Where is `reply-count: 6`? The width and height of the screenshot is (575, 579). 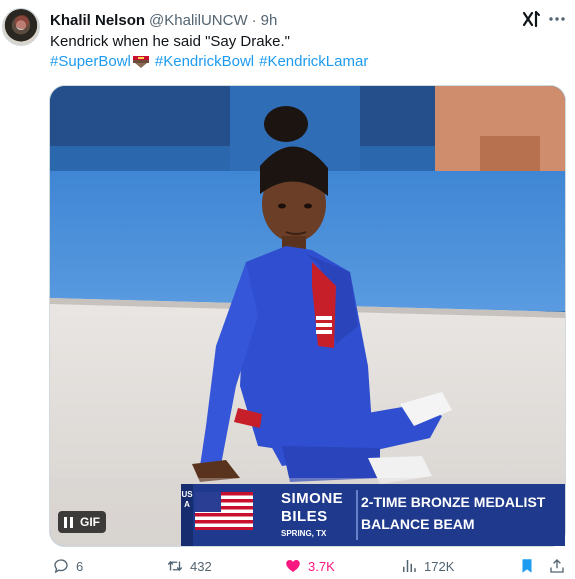
reply-count: 6 is located at coordinates (80, 566).